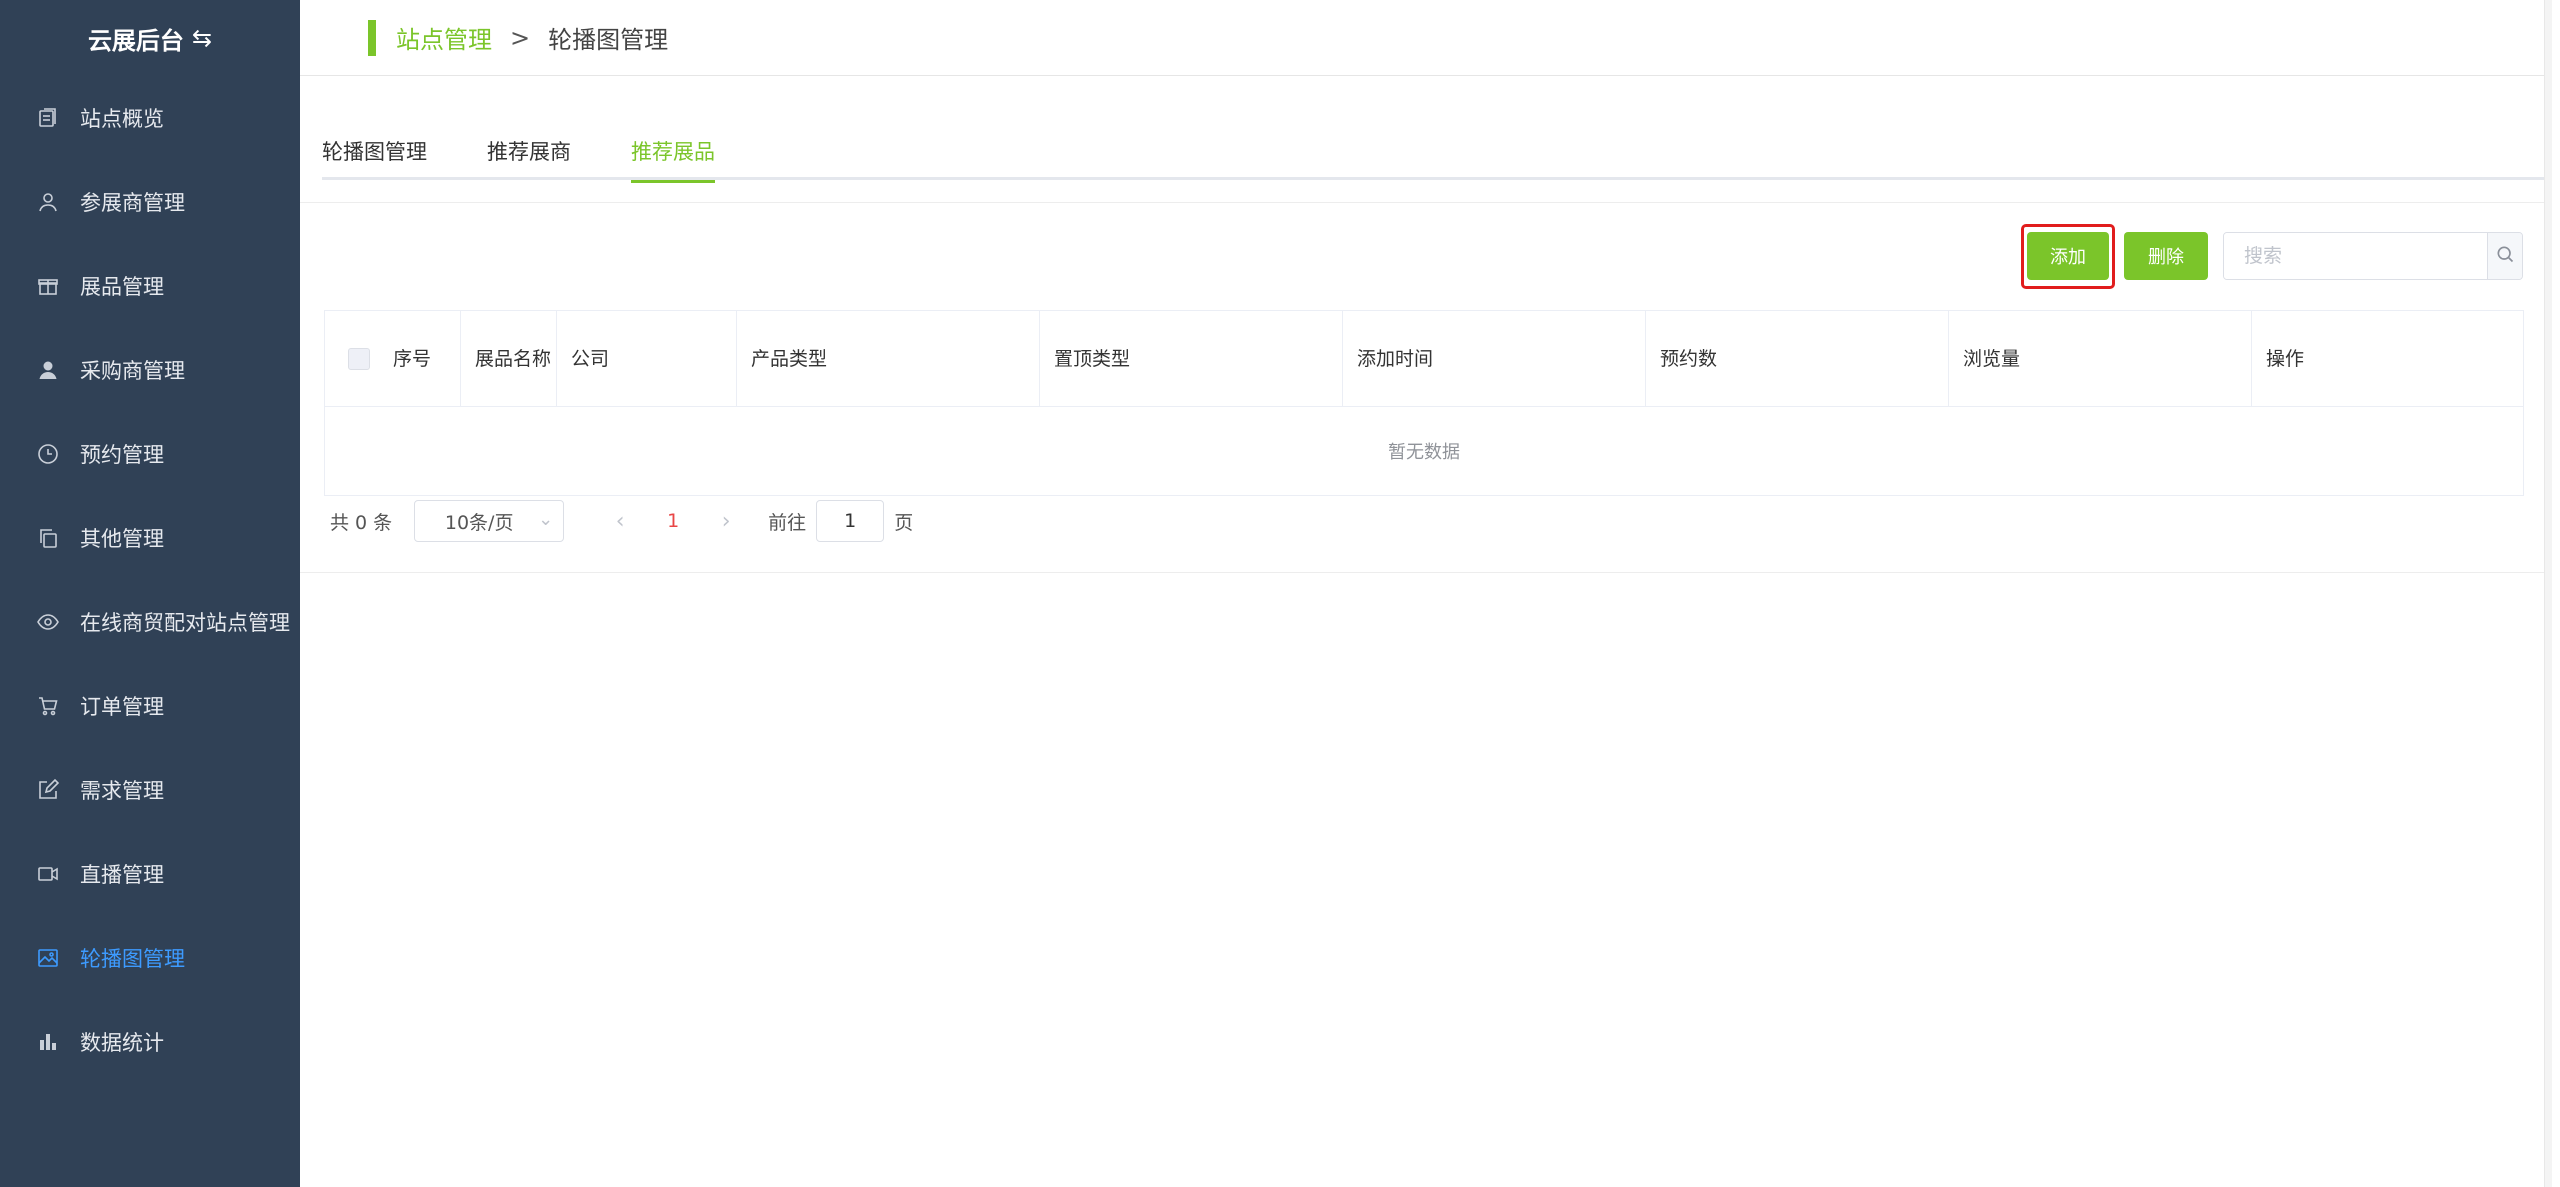 The image size is (2560, 1187). I want to click on sidebar-item-carousel: 轮播图管理, so click(150, 958).